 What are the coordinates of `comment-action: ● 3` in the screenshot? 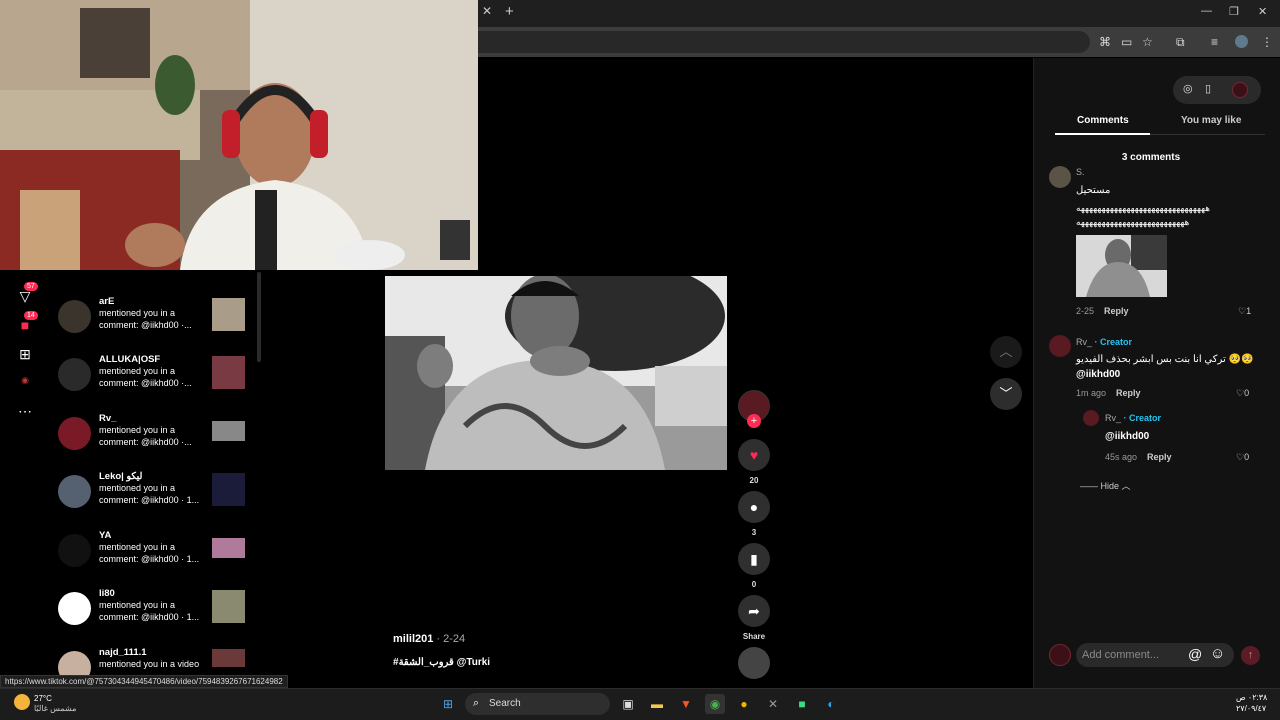 It's located at (754, 514).